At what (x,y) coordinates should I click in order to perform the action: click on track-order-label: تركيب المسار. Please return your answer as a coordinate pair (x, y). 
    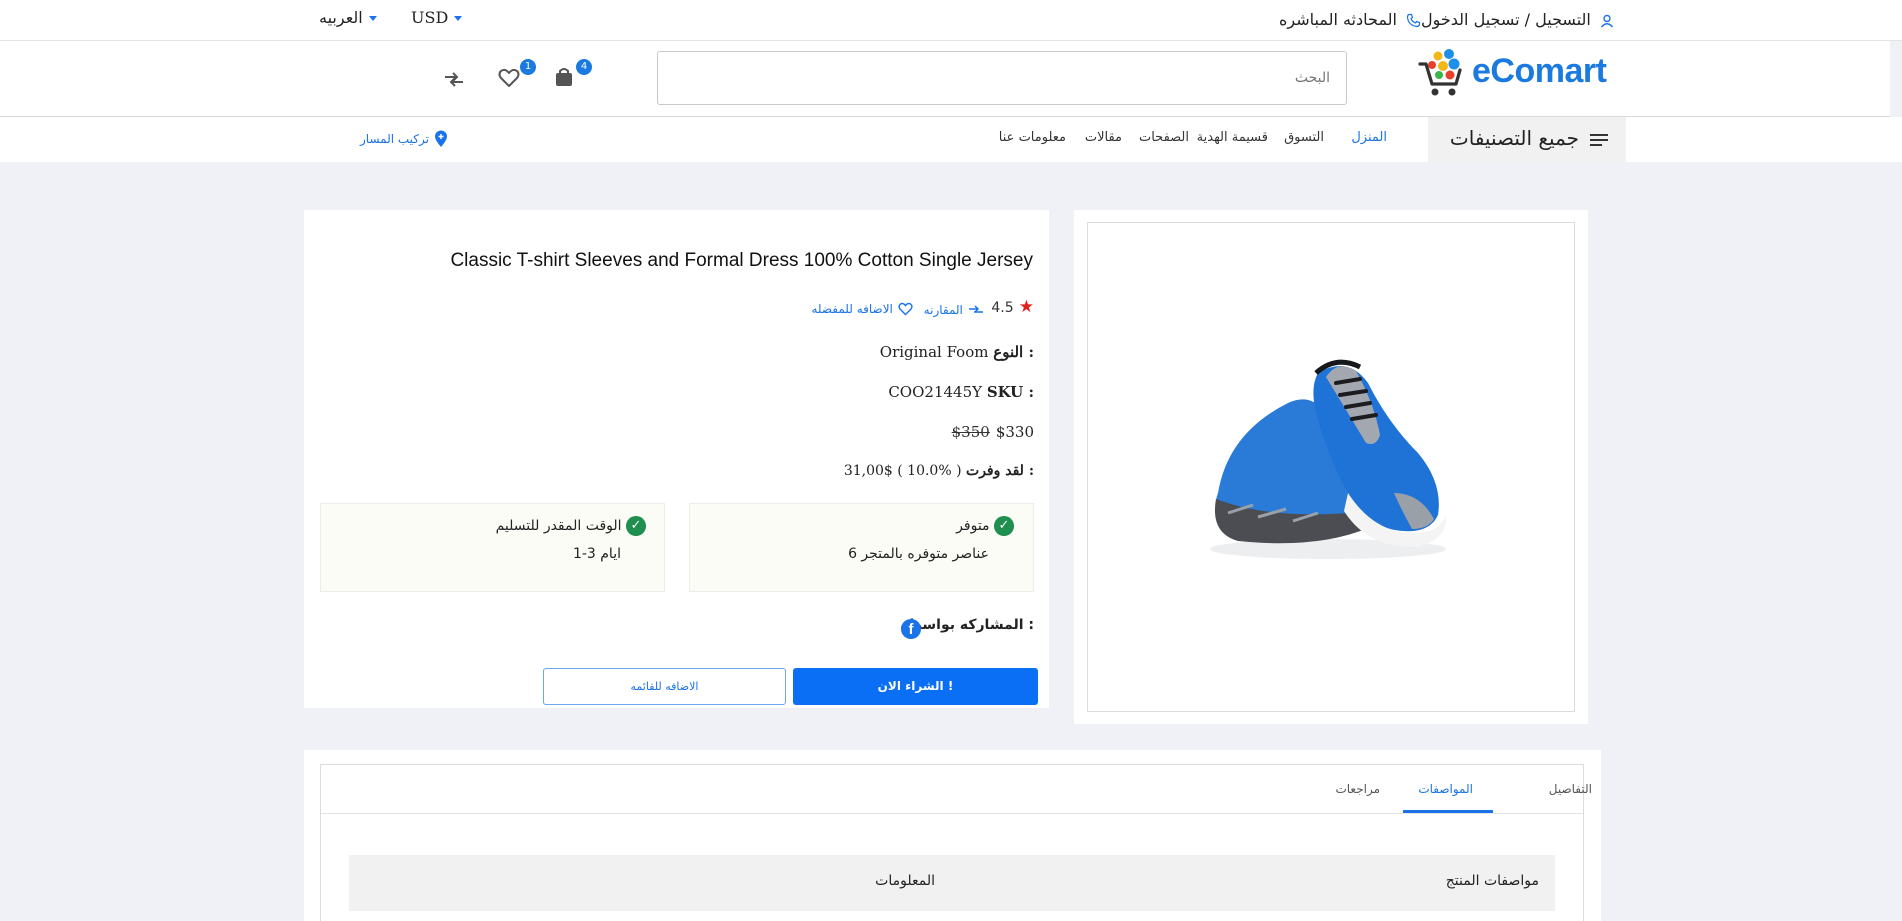
    Looking at the image, I should click on (394, 139).